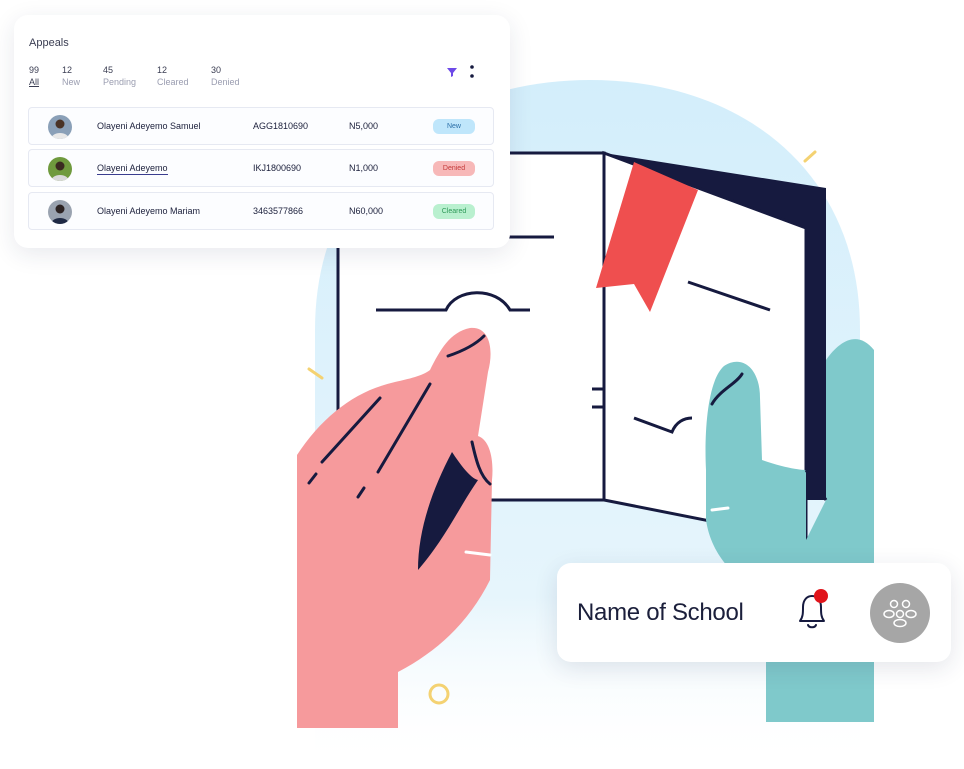  I want to click on group-icon, so click(900, 613).